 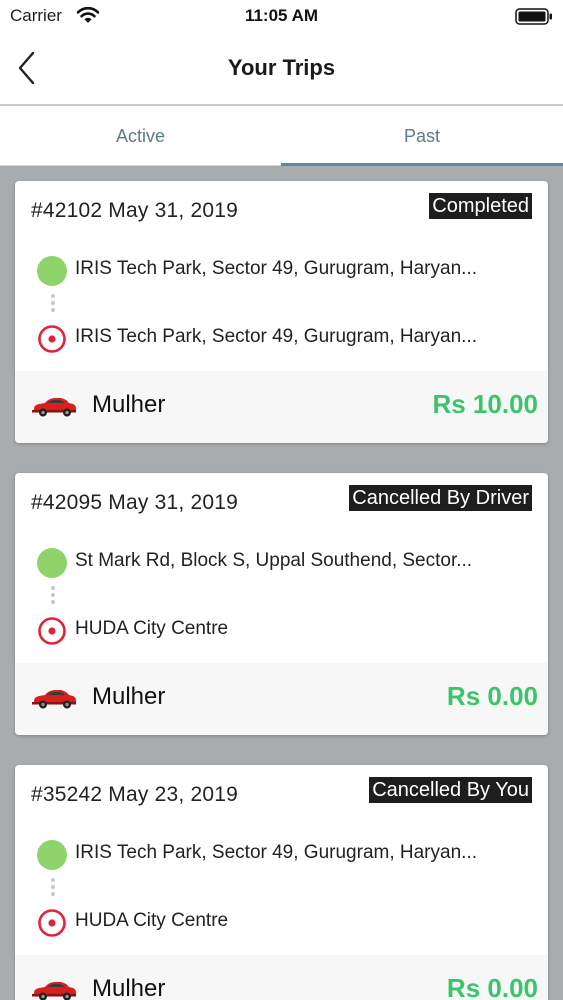 I want to click on status-badge: Completed, so click(x=480, y=206).